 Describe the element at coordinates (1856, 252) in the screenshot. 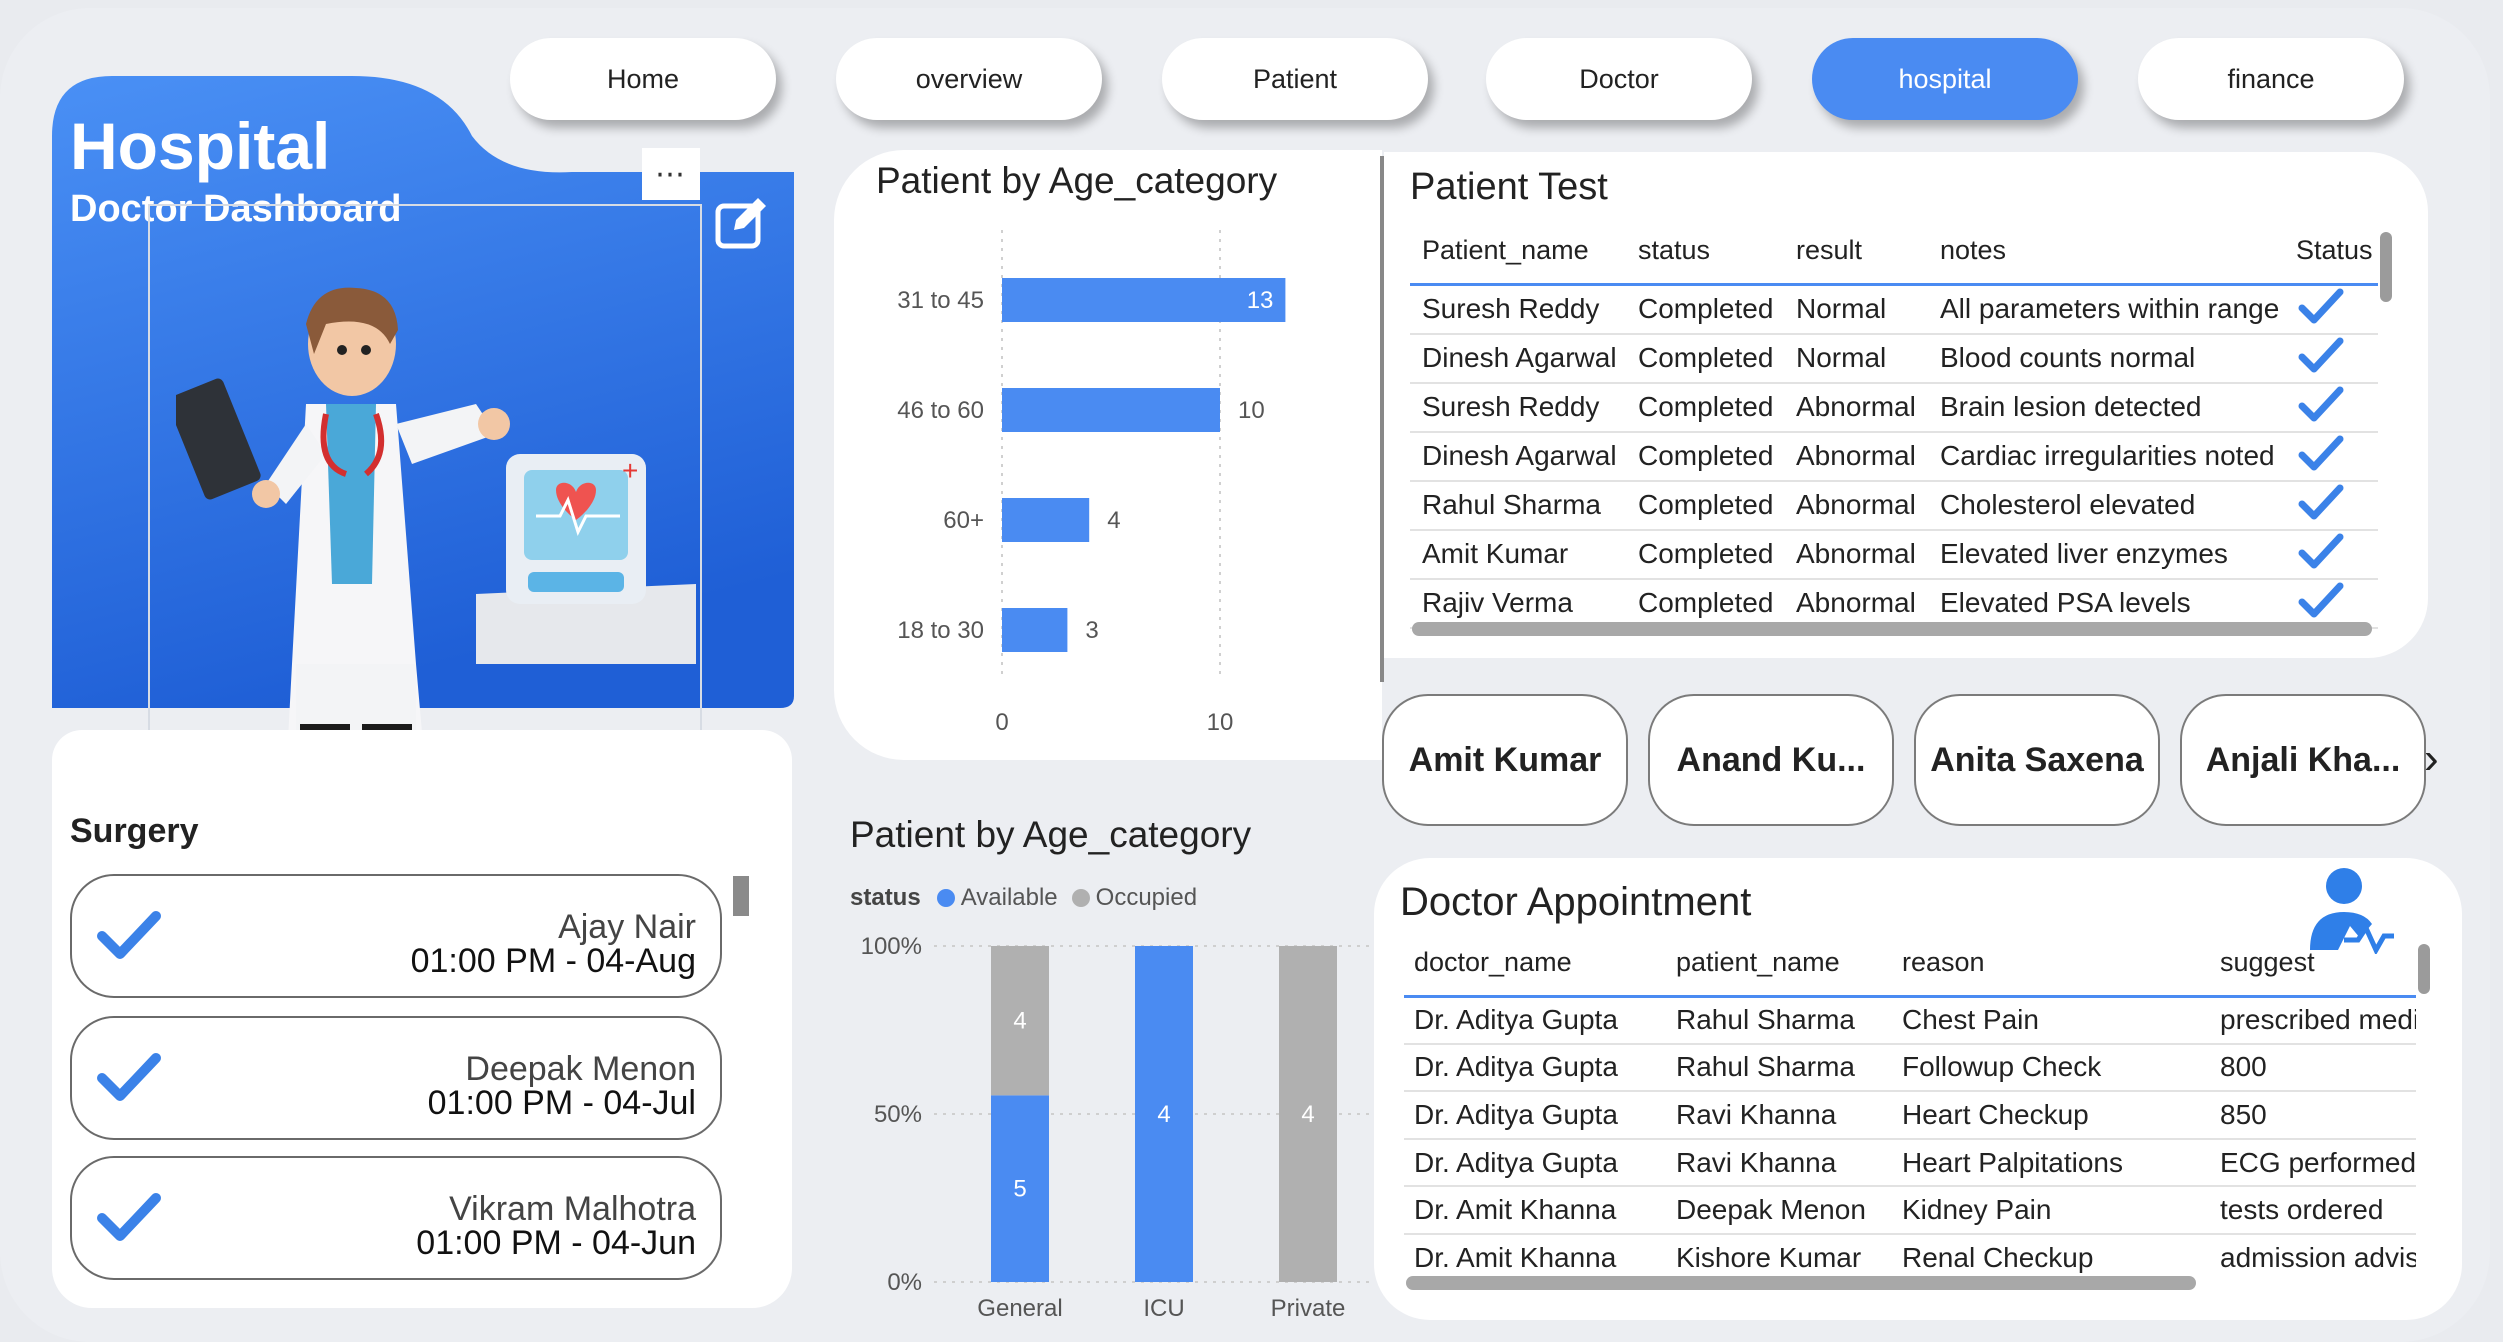

I see `column-header: result` at that location.